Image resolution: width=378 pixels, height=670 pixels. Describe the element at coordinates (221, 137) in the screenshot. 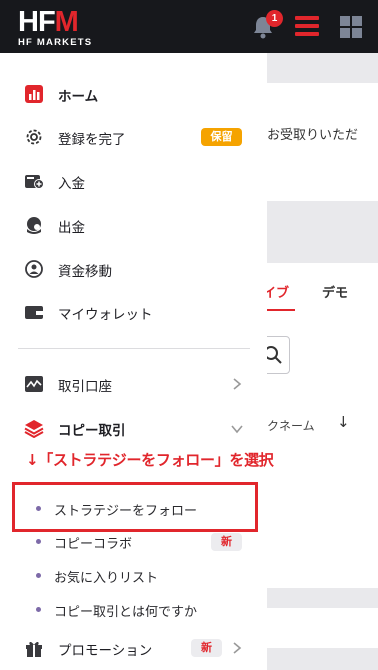

I see `pending-badge: 保留` at that location.